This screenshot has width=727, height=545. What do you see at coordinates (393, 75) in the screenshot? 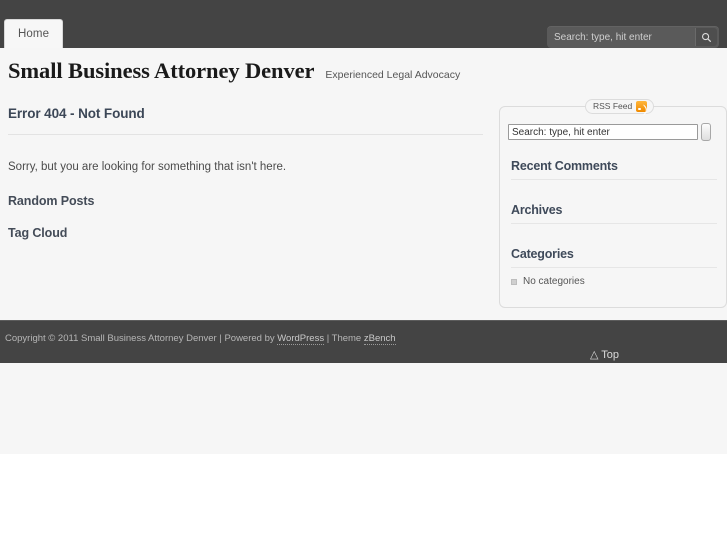
I see `site-description: Experienced Legal Advocacy` at bounding box center [393, 75].